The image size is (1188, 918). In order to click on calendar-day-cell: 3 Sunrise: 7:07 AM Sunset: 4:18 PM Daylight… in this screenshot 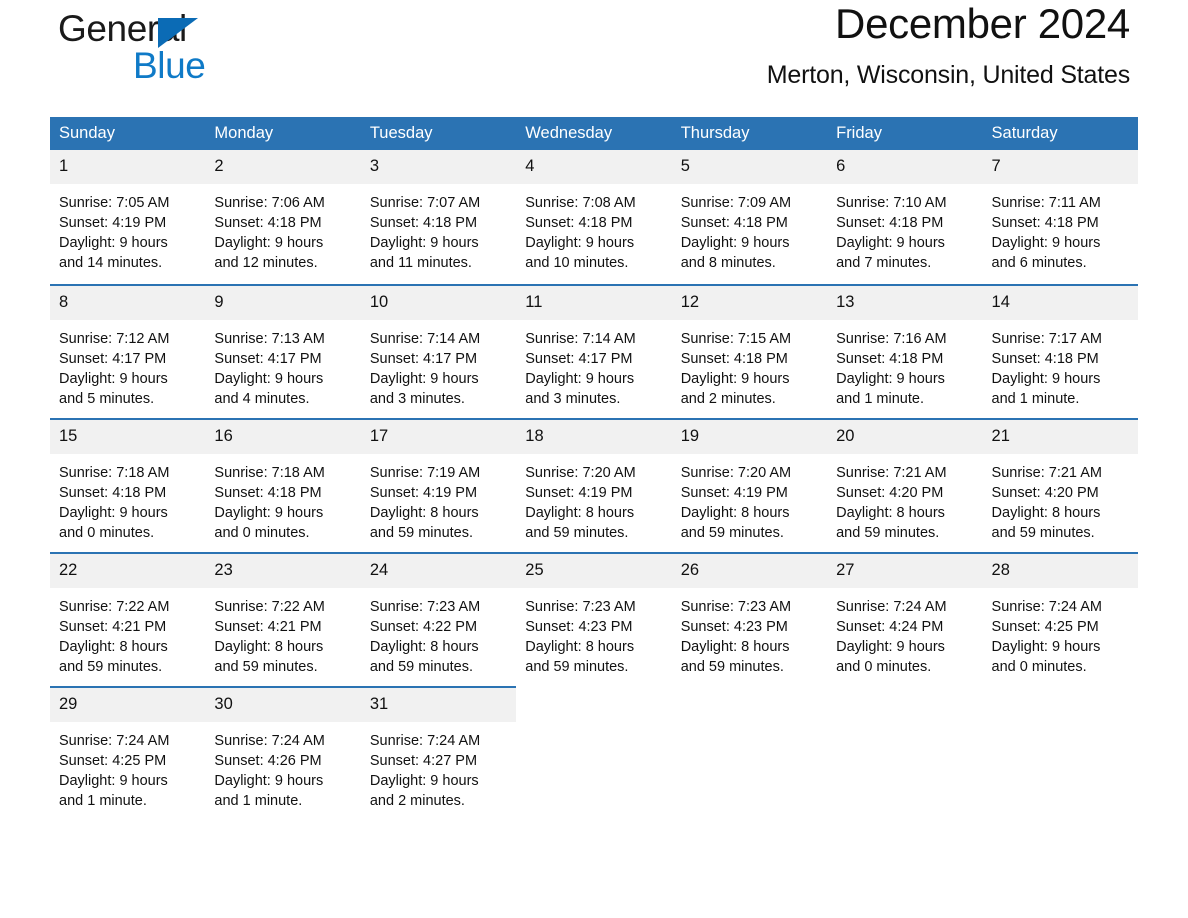, I will do `click(438, 217)`.